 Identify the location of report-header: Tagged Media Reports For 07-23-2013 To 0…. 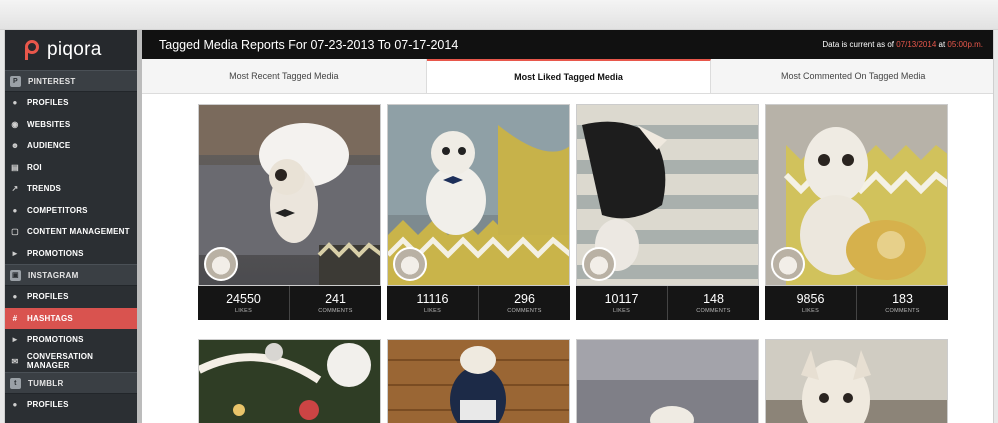
(567, 44).